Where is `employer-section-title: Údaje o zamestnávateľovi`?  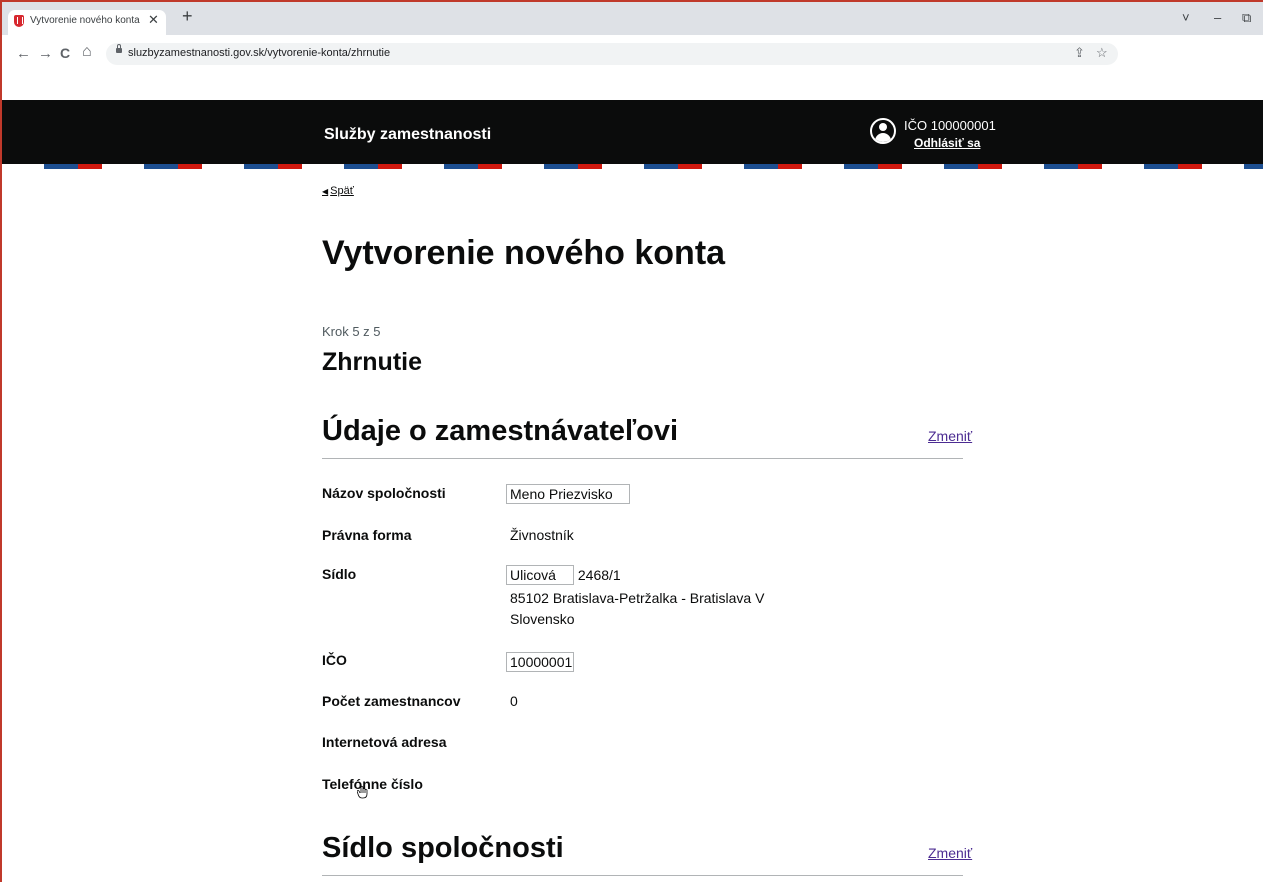
employer-section-title: Údaje o zamestnávateľovi is located at coordinates (500, 431).